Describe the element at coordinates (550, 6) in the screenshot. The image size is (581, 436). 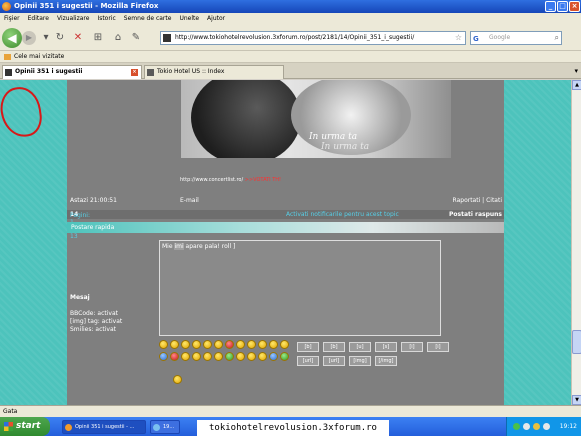
I see `minimize-button: _` at that location.